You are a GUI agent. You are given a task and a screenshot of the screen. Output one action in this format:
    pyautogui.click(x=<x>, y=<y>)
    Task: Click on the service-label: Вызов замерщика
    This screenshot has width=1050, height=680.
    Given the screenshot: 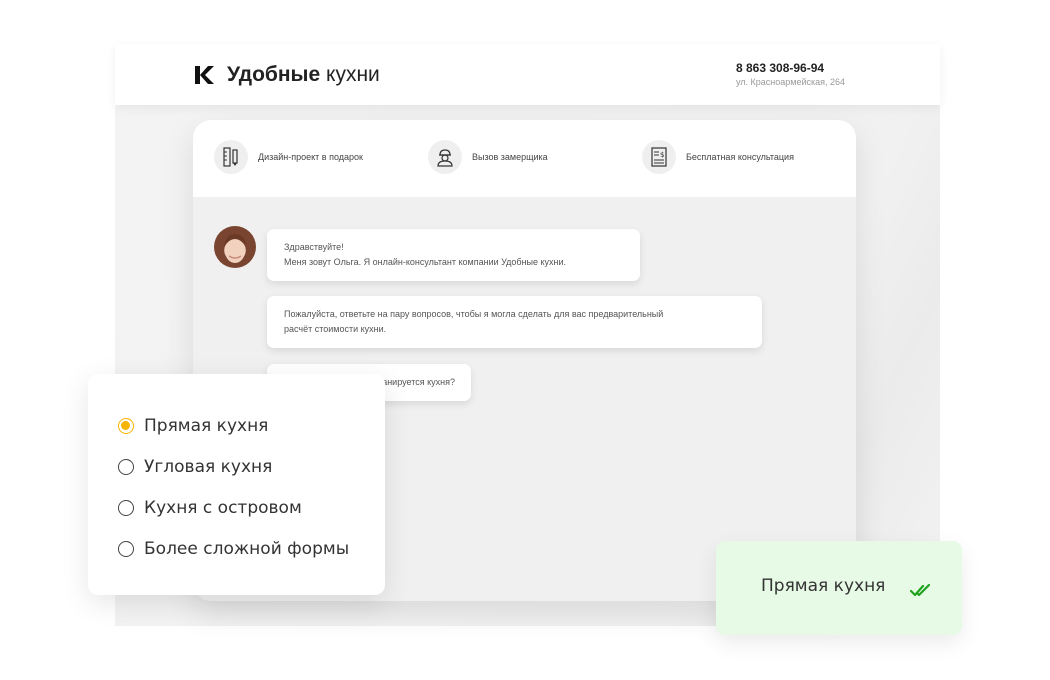 What is the action you would take?
    pyautogui.click(x=510, y=157)
    